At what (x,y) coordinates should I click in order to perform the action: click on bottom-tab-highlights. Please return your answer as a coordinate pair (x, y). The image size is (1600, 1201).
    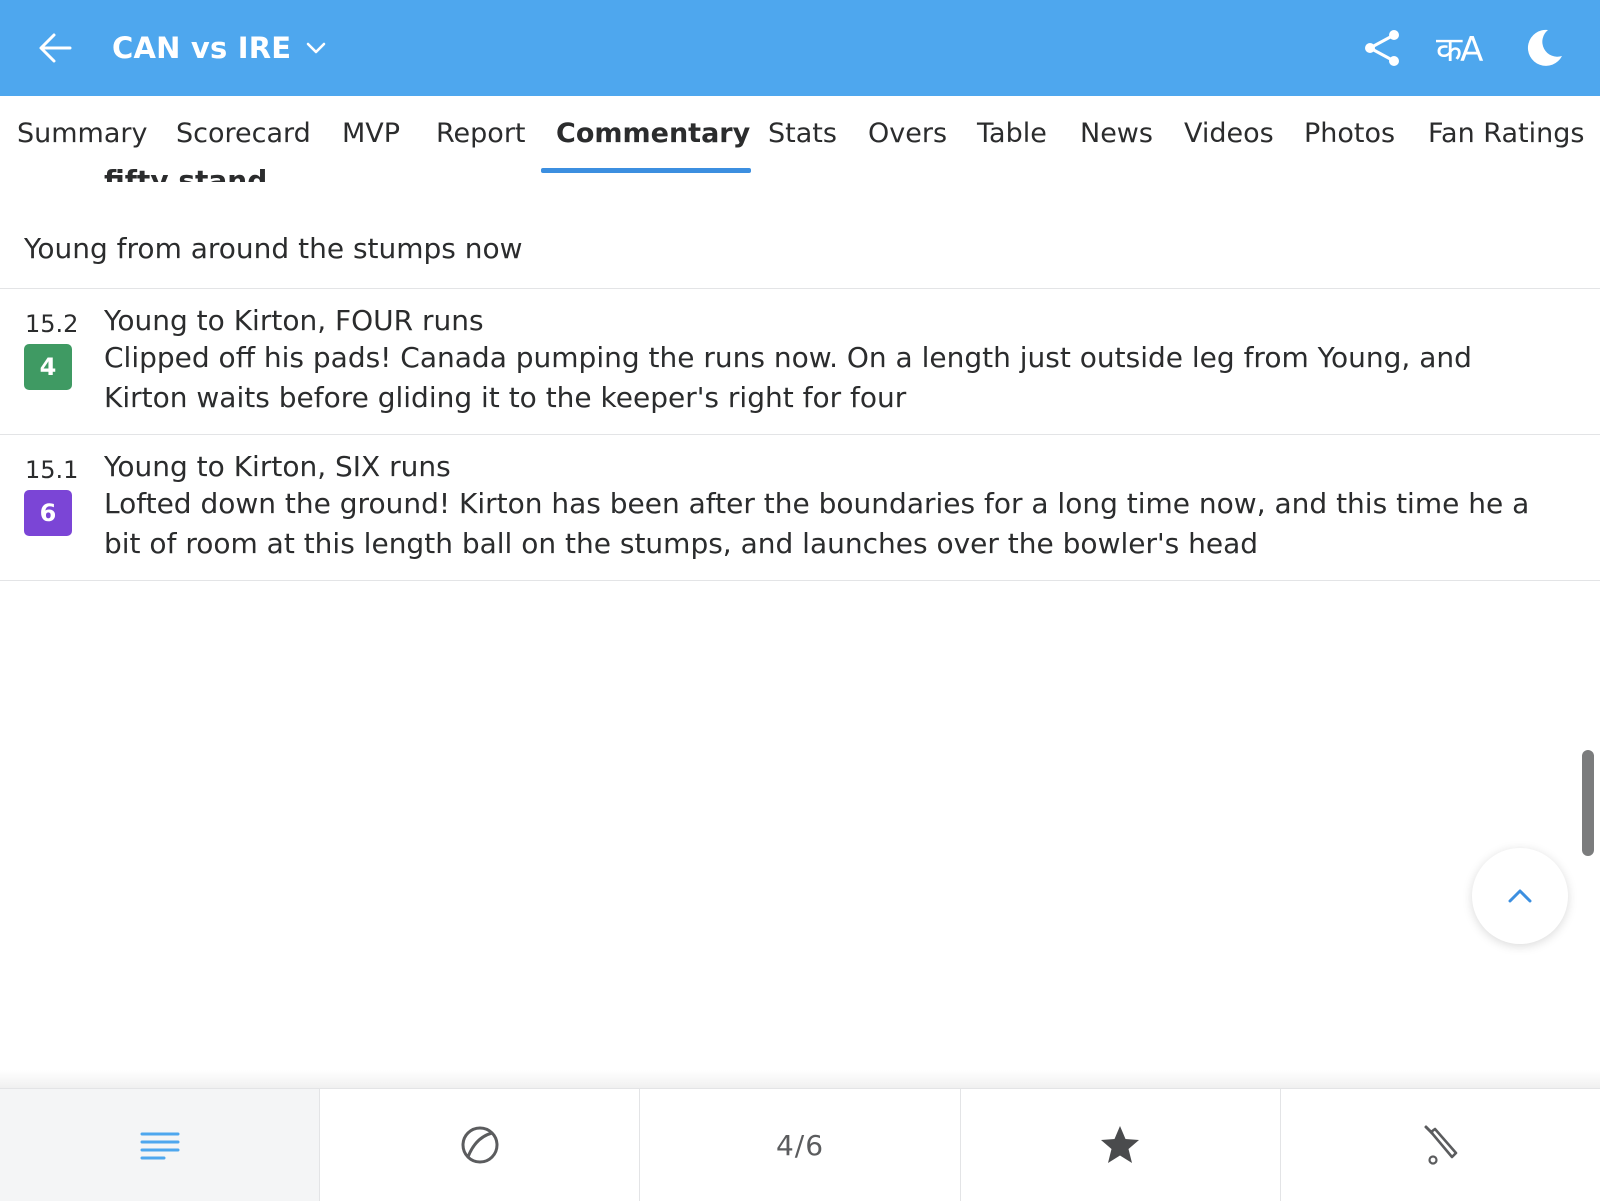
    Looking at the image, I should click on (1121, 1145).